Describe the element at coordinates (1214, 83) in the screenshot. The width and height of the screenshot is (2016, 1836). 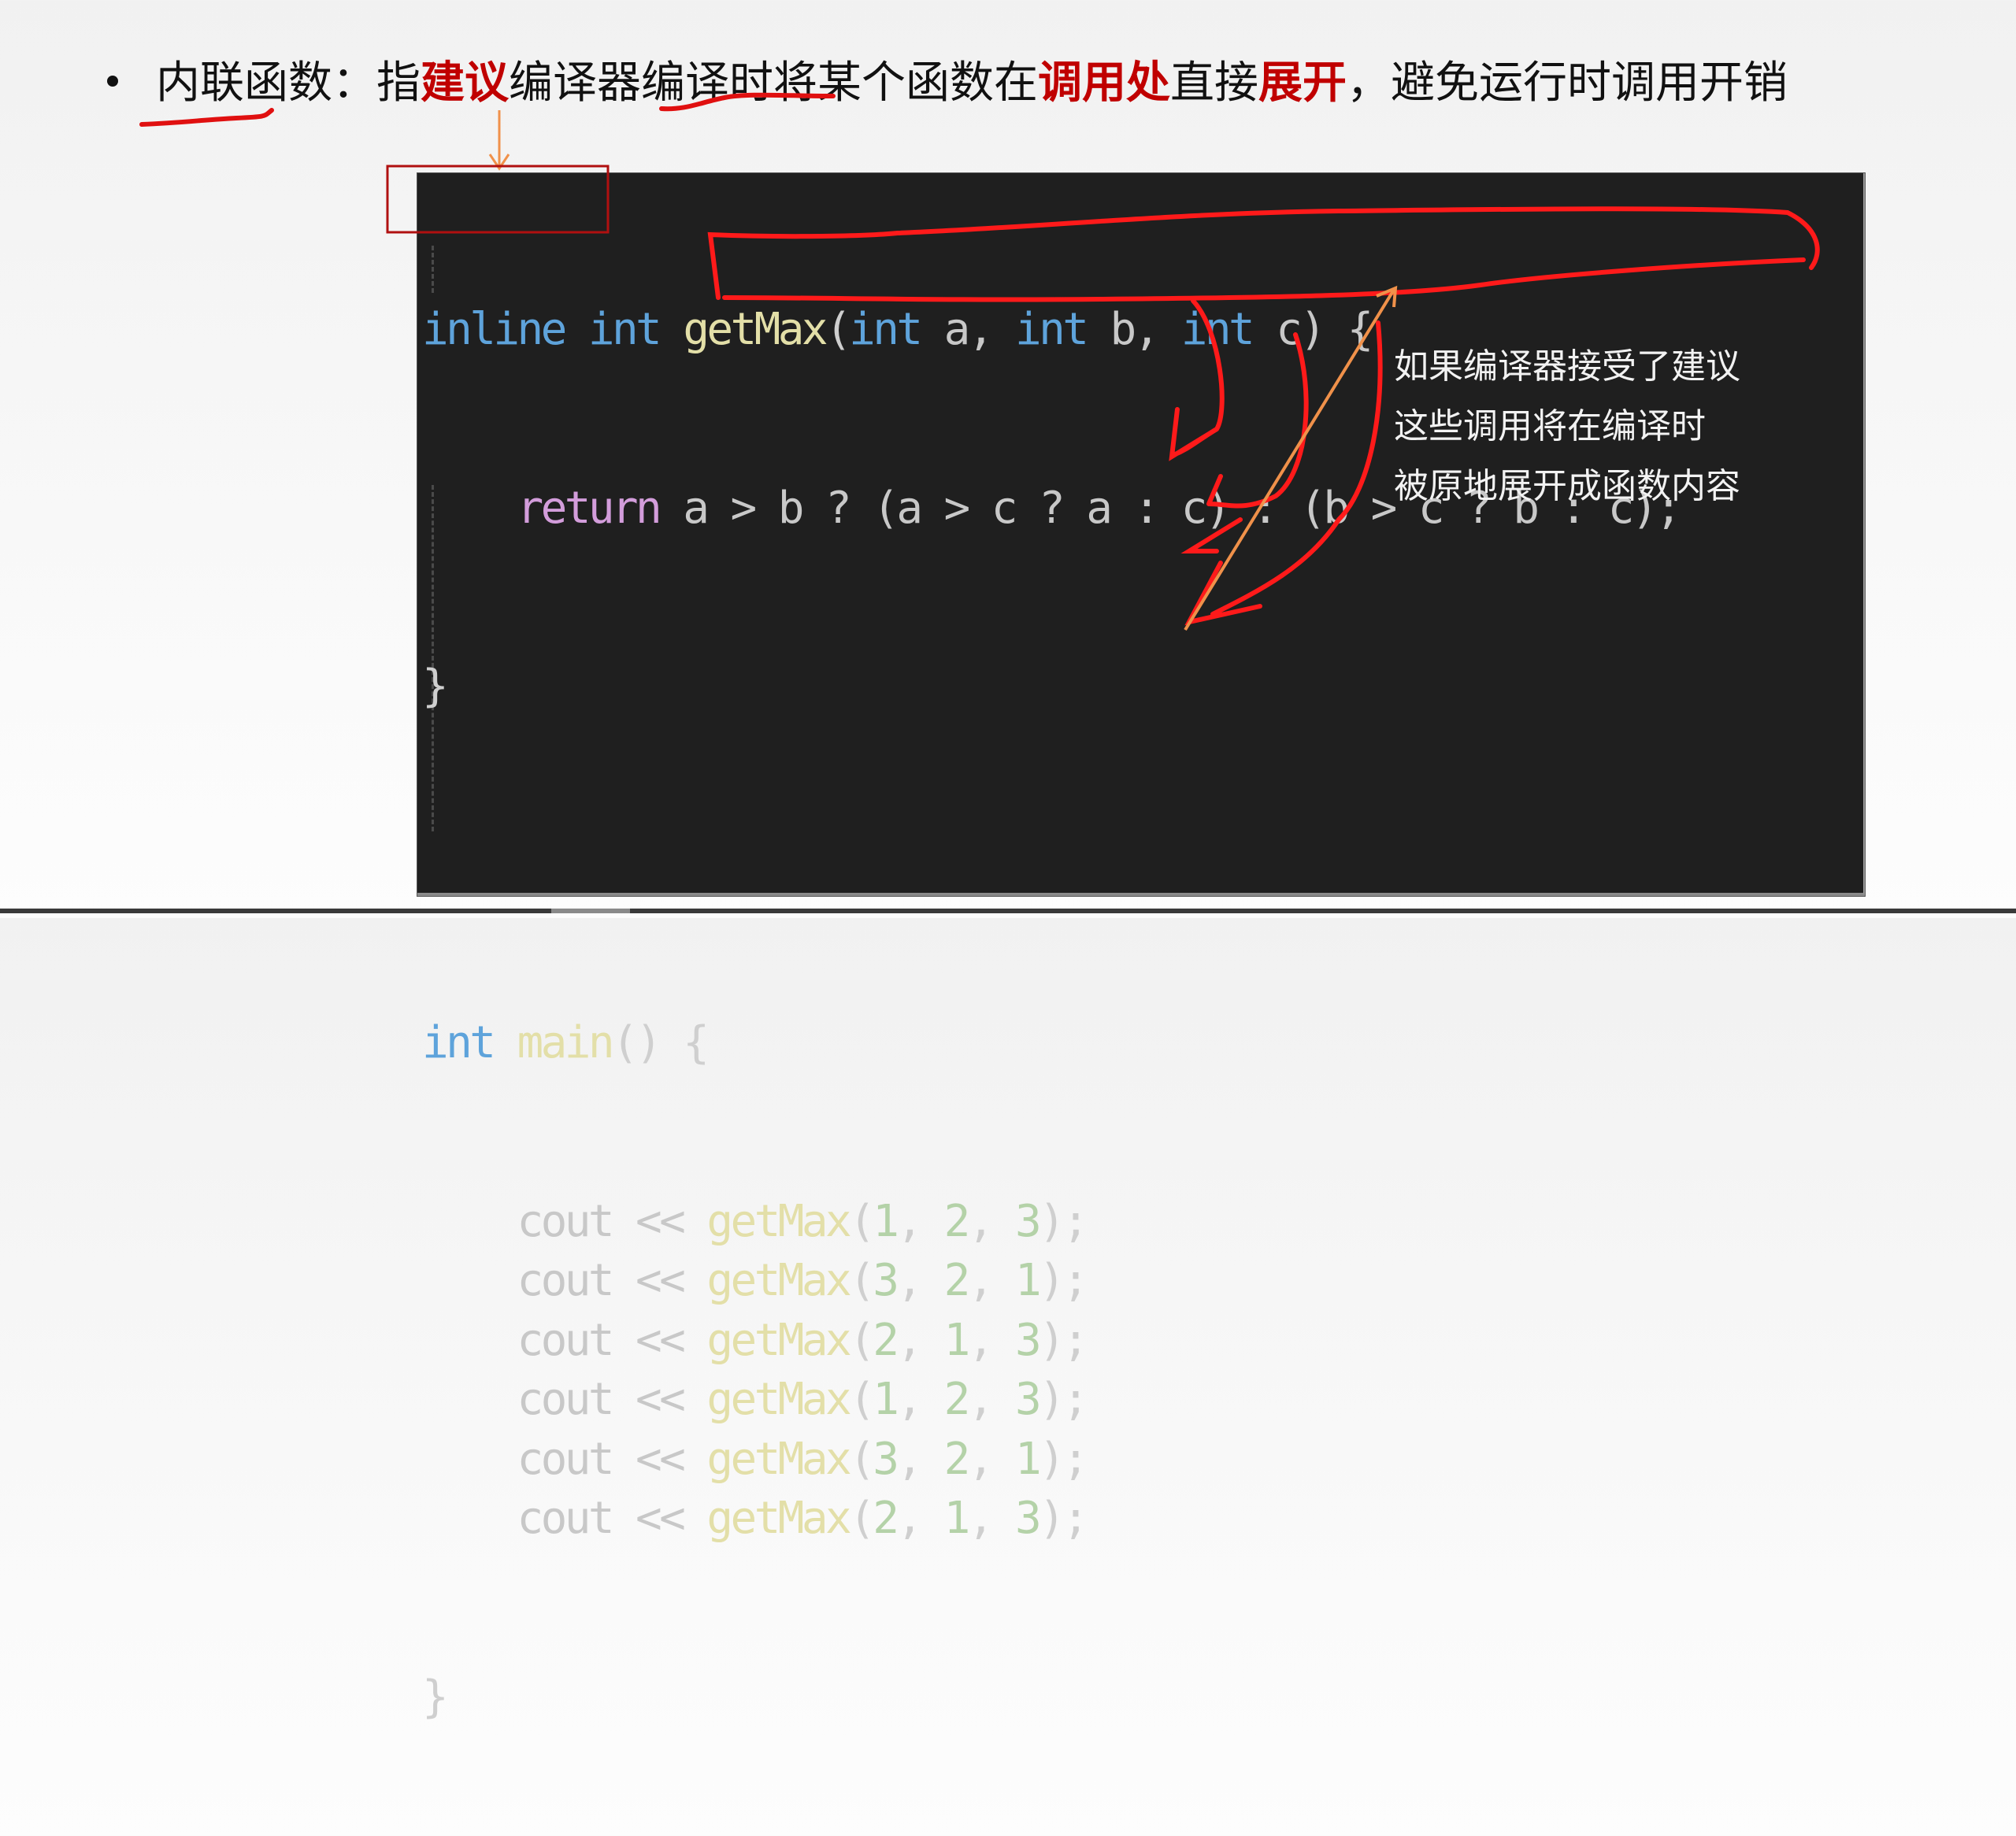
I see `definition-part: 直接` at that location.